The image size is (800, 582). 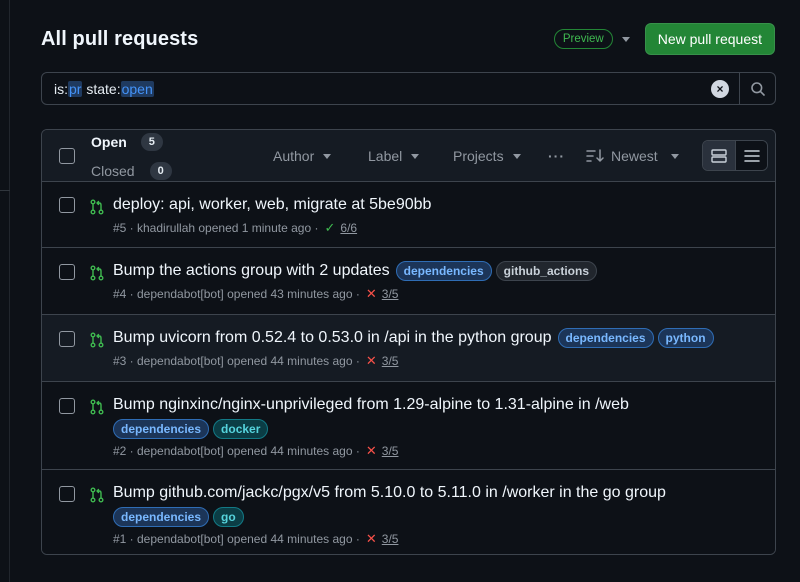 What do you see at coordinates (75, 88) in the screenshot?
I see `qualifier-value: pr` at bounding box center [75, 88].